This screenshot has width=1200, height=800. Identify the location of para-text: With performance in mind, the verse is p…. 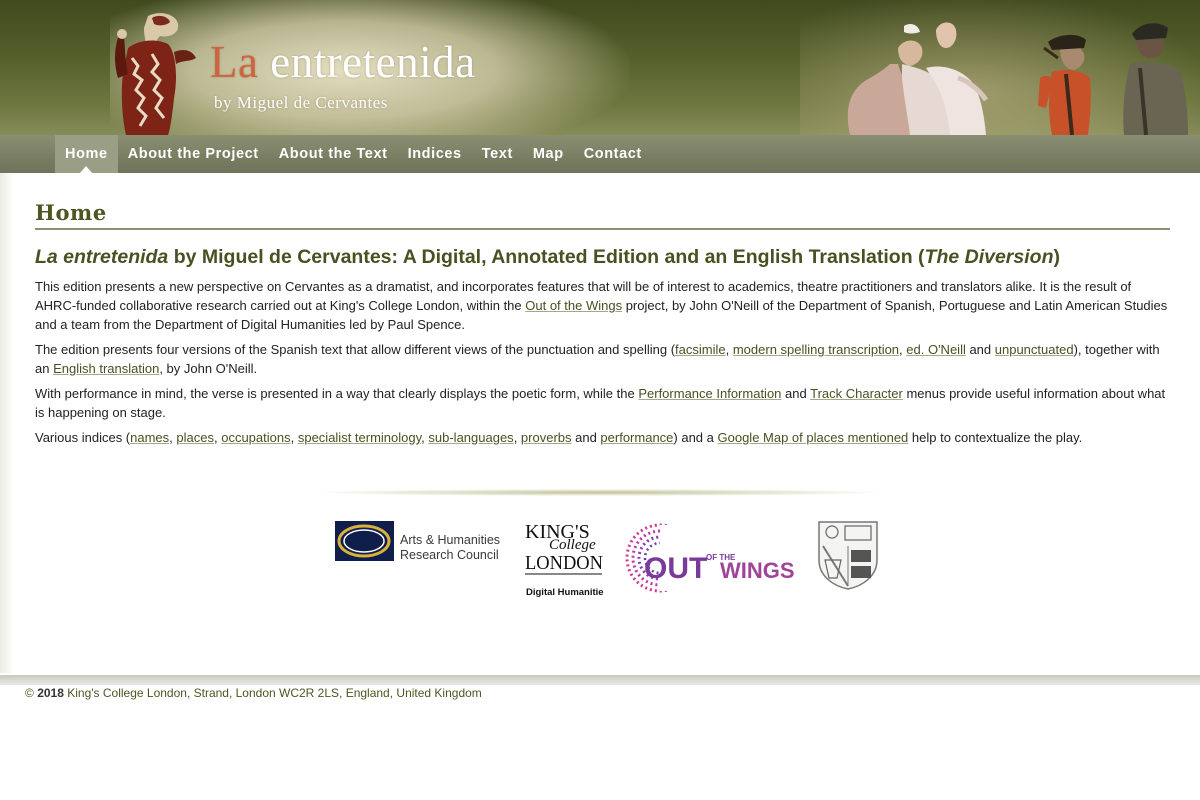
(337, 393).